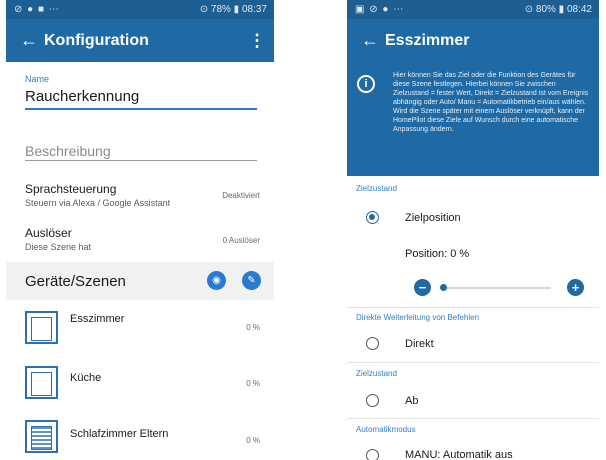 The height and width of the screenshot is (460, 606). I want to click on section-label-automatic: Automatikmodus, so click(386, 429).